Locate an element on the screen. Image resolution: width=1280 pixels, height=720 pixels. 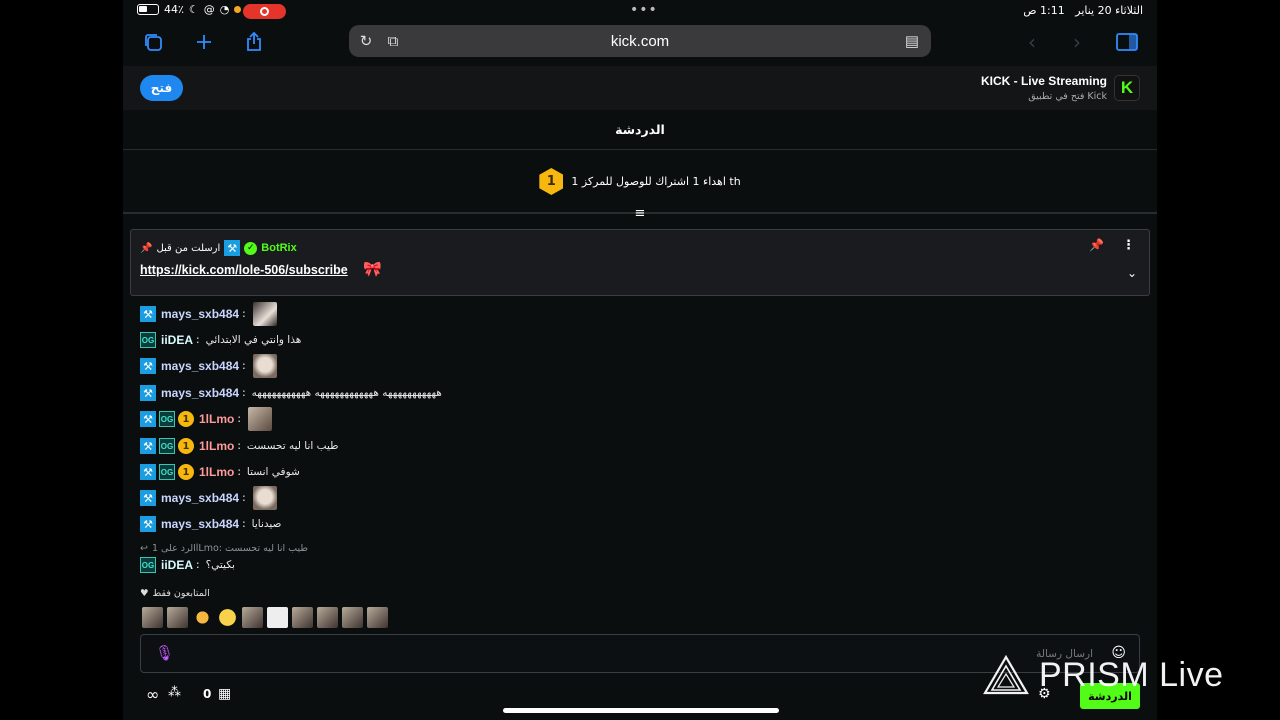
status-bar: 44٪ ☾ @ ◔ ••• الثلاثاء 20 يناير 1:11 ص is located at coordinates (640, 11).